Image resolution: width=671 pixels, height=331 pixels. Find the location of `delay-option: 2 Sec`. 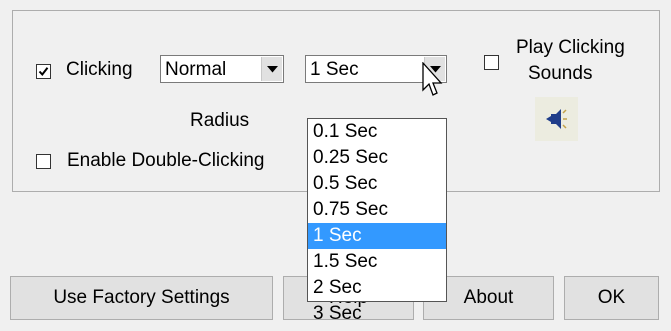

delay-option: 2 Sec is located at coordinates (377, 288).